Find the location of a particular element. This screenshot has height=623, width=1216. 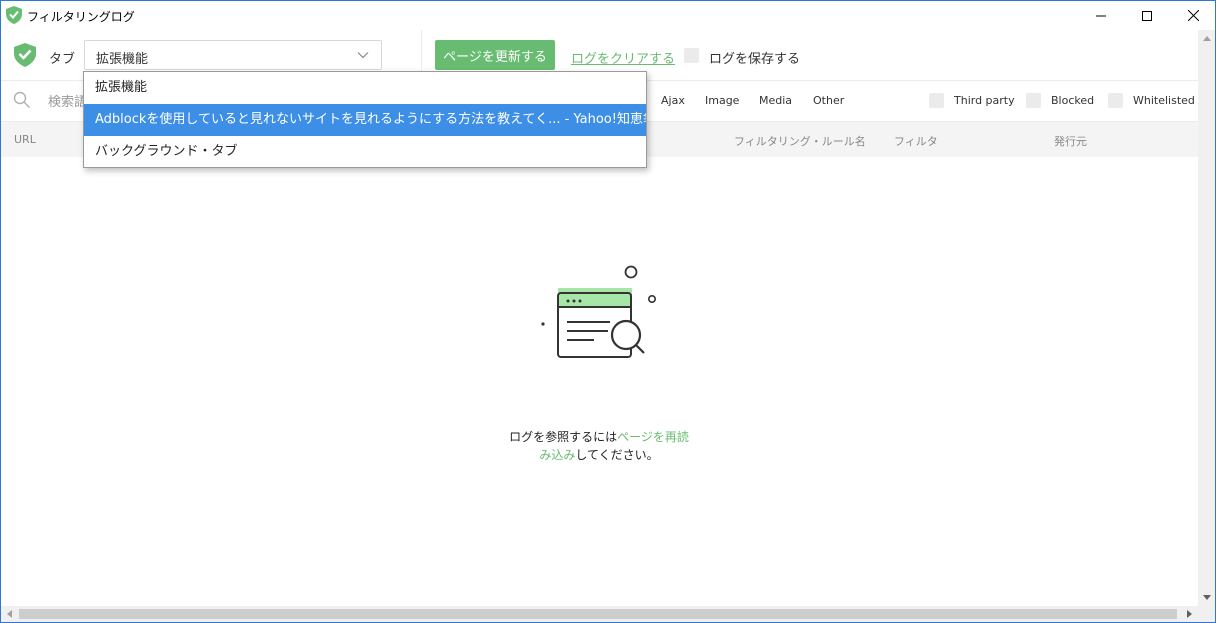

minimize-icon is located at coordinates (1101, 15).